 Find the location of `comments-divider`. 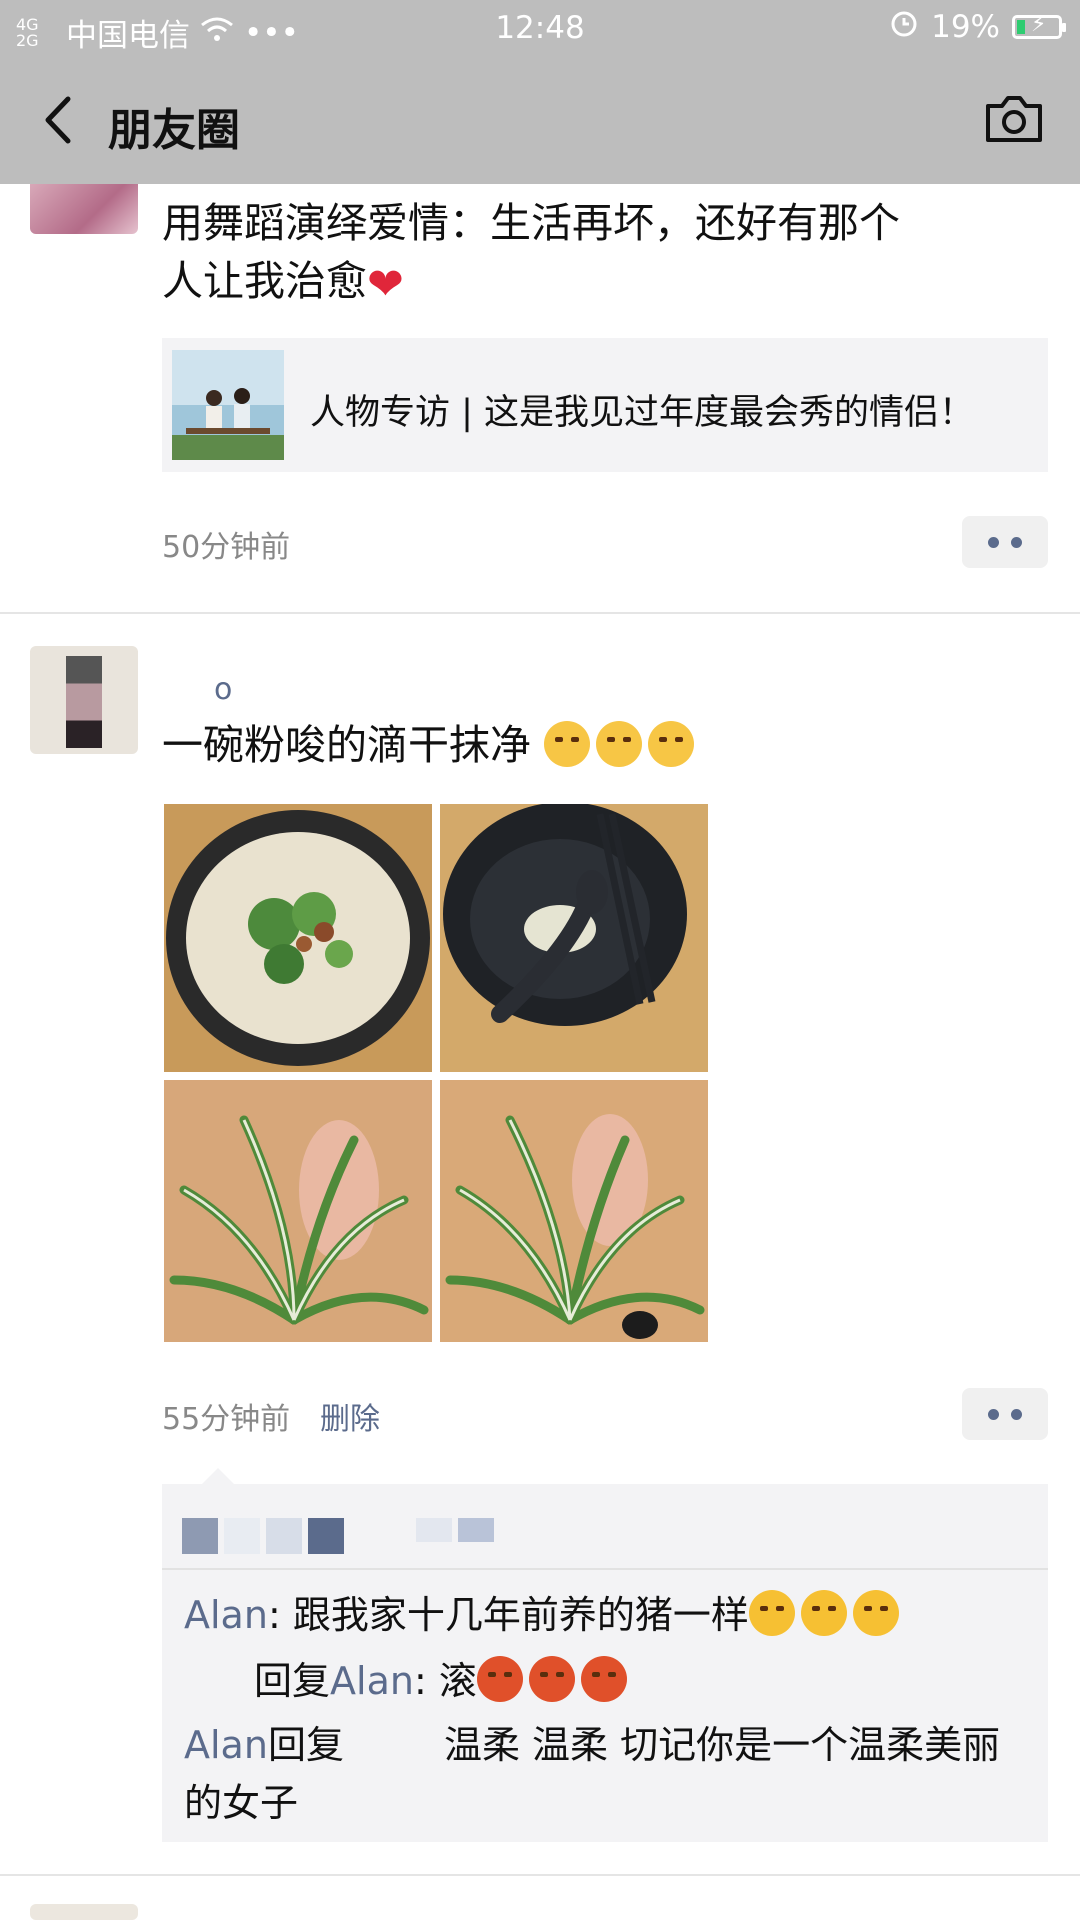

comments-divider is located at coordinates (605, 1569).